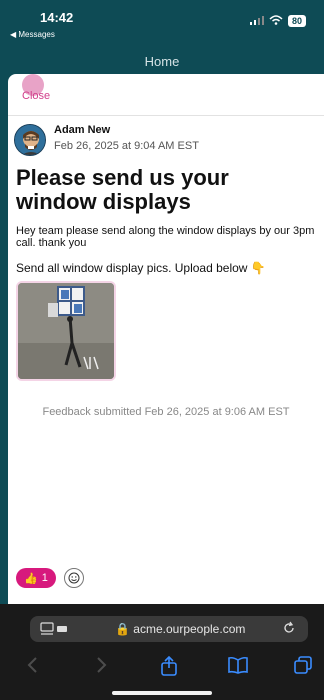 Image resolution: width=324 pixels, height=700 pixels. I want to click on status-bar: 14:42 ◀ Messages 80, so click(162, 22).